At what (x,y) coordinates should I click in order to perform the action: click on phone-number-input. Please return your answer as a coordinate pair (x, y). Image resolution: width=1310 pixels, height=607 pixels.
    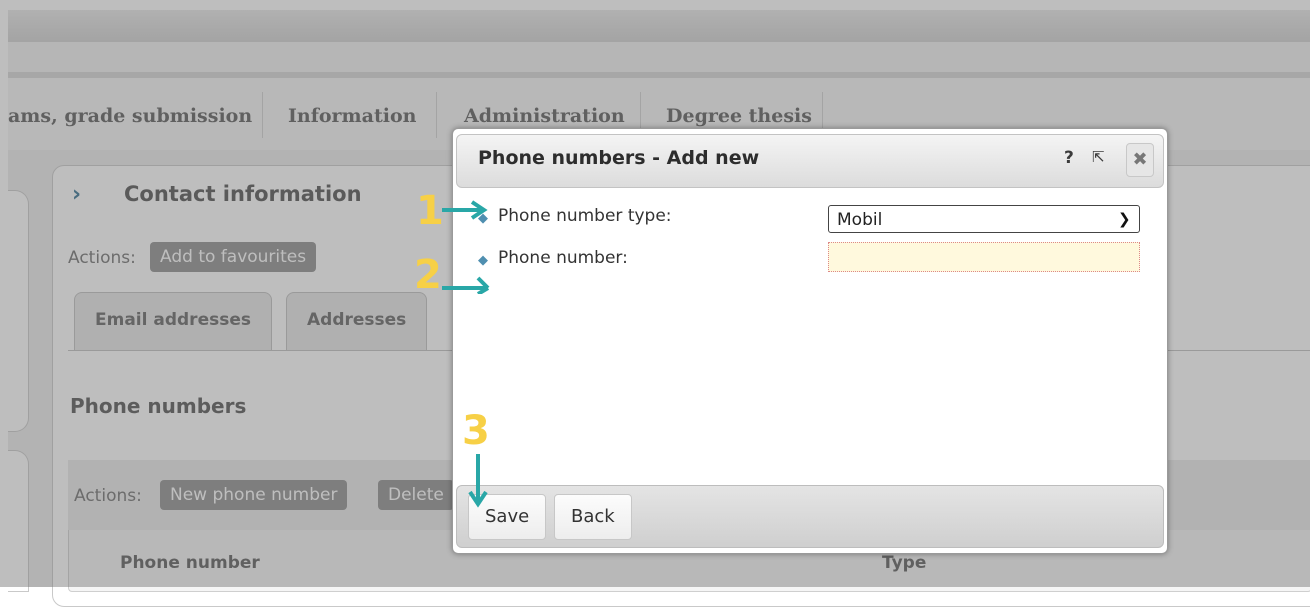
    Looking at the image, I should click on (984, 257).